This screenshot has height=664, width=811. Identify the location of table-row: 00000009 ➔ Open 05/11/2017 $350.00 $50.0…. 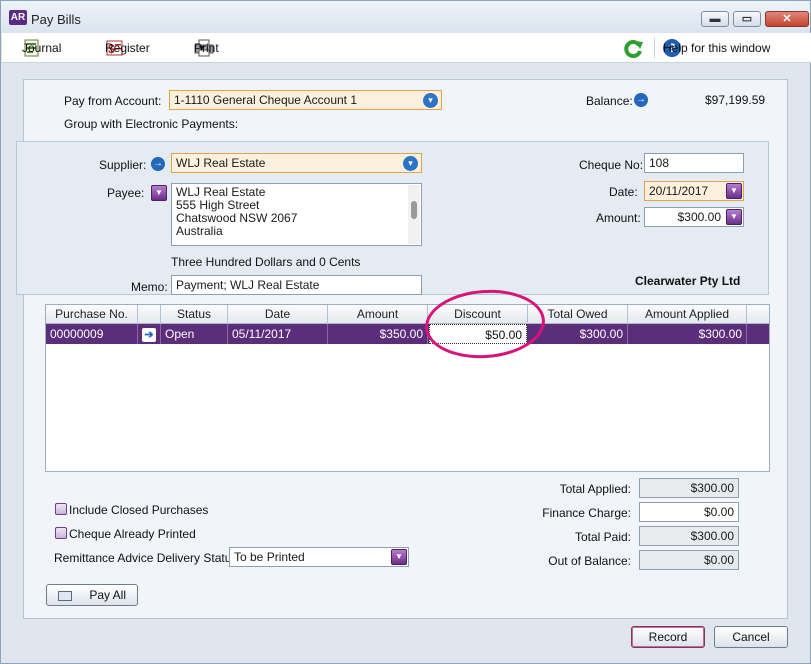
(407, 334).